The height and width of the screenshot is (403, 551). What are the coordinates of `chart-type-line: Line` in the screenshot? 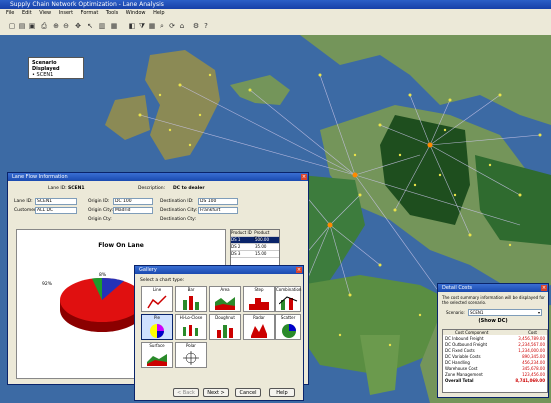 It's located at (157, 299).